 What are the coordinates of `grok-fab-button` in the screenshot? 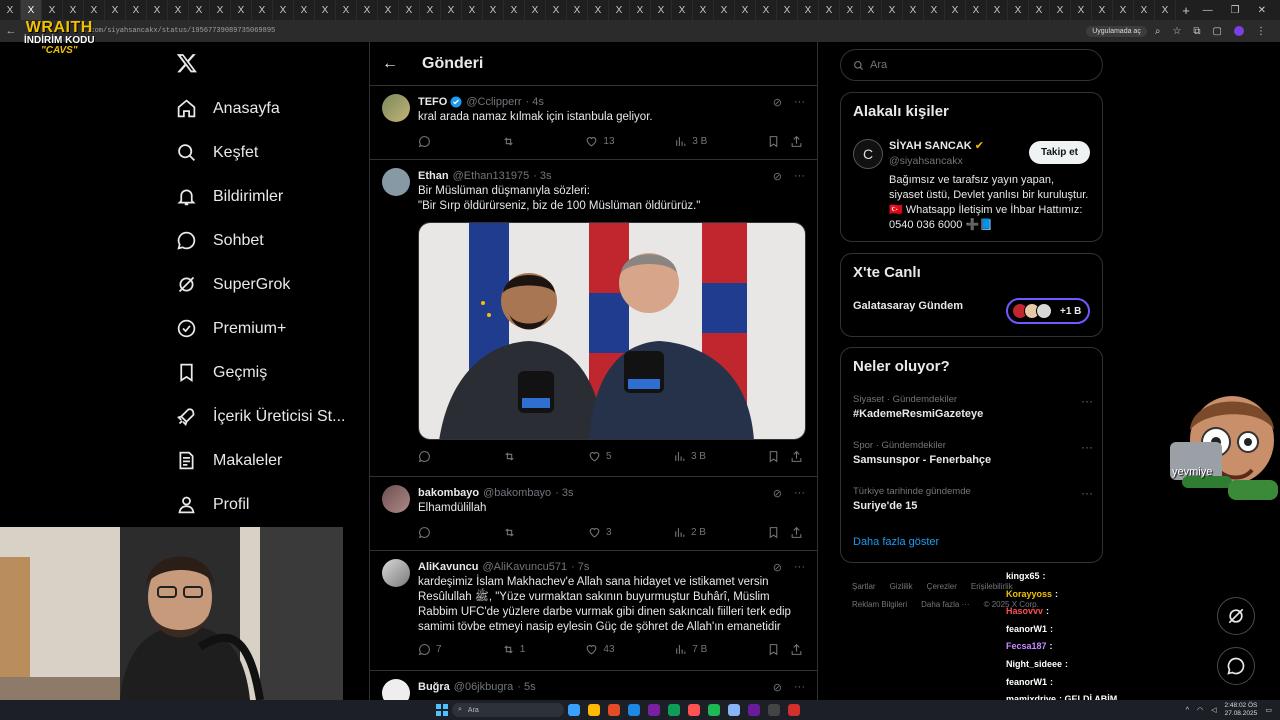 It's located at (1236, 616).